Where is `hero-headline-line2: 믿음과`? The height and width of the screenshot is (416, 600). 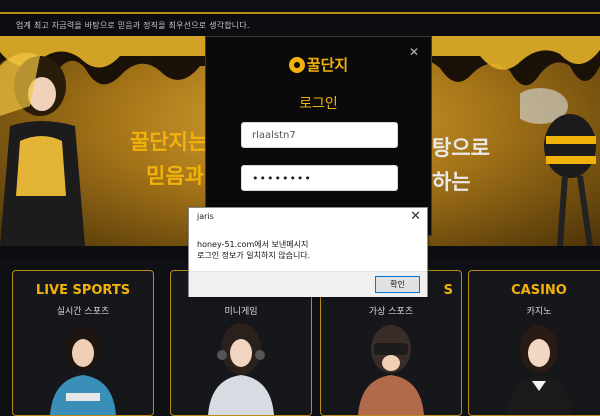
hero-headline-line2: 믿음과 is located at coordinates (175, 176).